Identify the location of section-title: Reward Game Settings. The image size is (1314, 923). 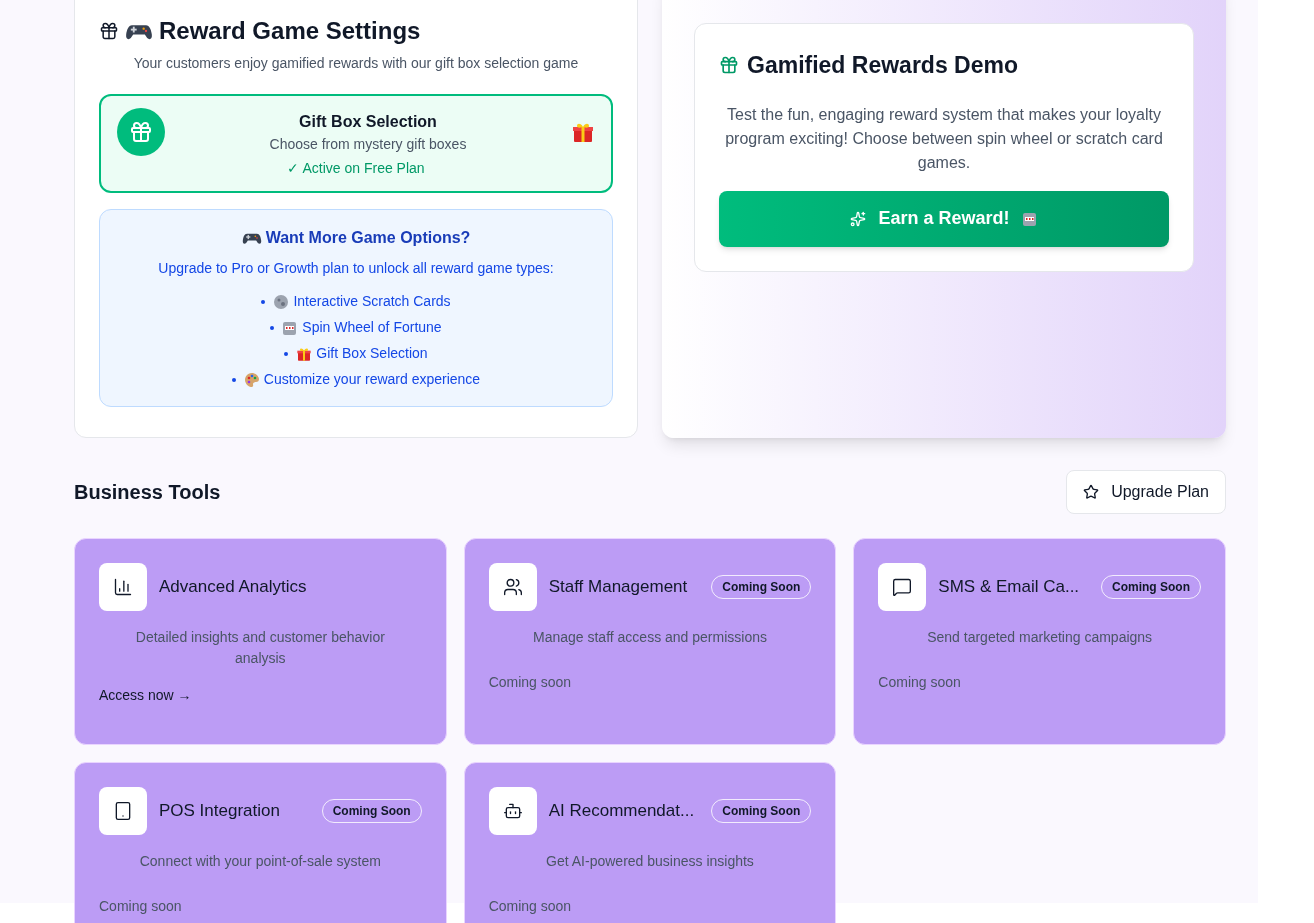
(290, 31).